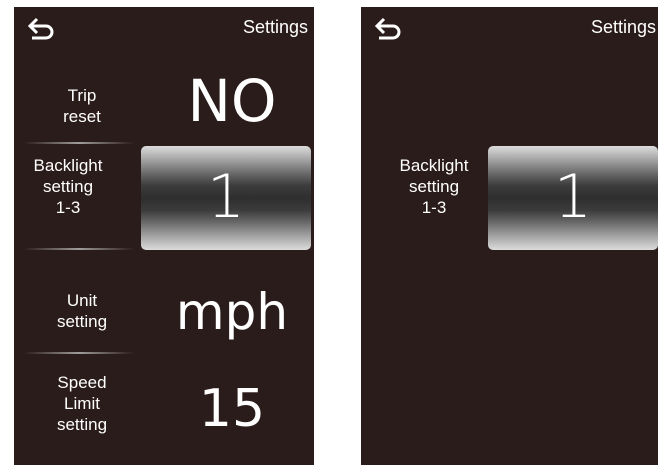  I want to click on unit-setting-value: mph, so click(232, 312).